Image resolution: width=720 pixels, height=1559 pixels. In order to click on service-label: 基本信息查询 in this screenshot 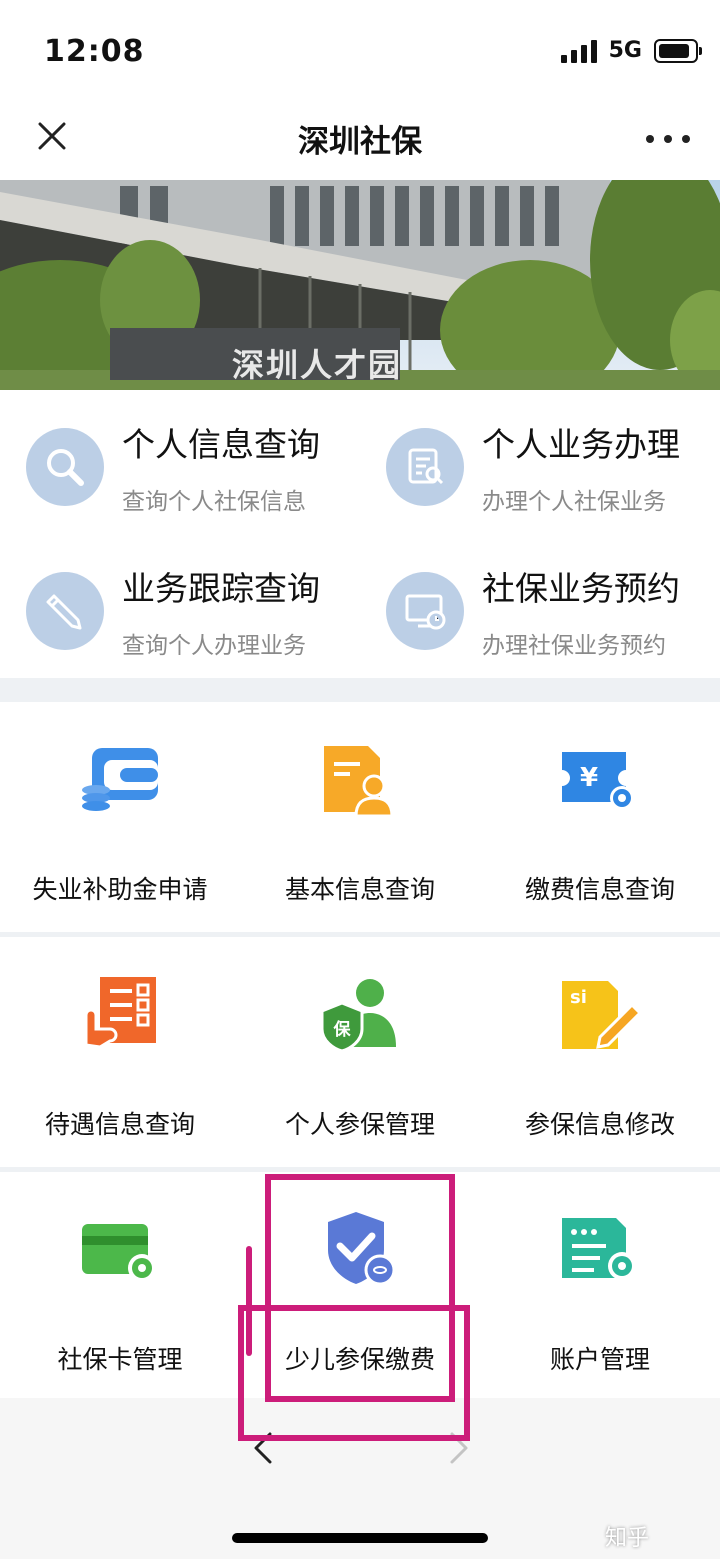, I will do `click(359, 889)`.